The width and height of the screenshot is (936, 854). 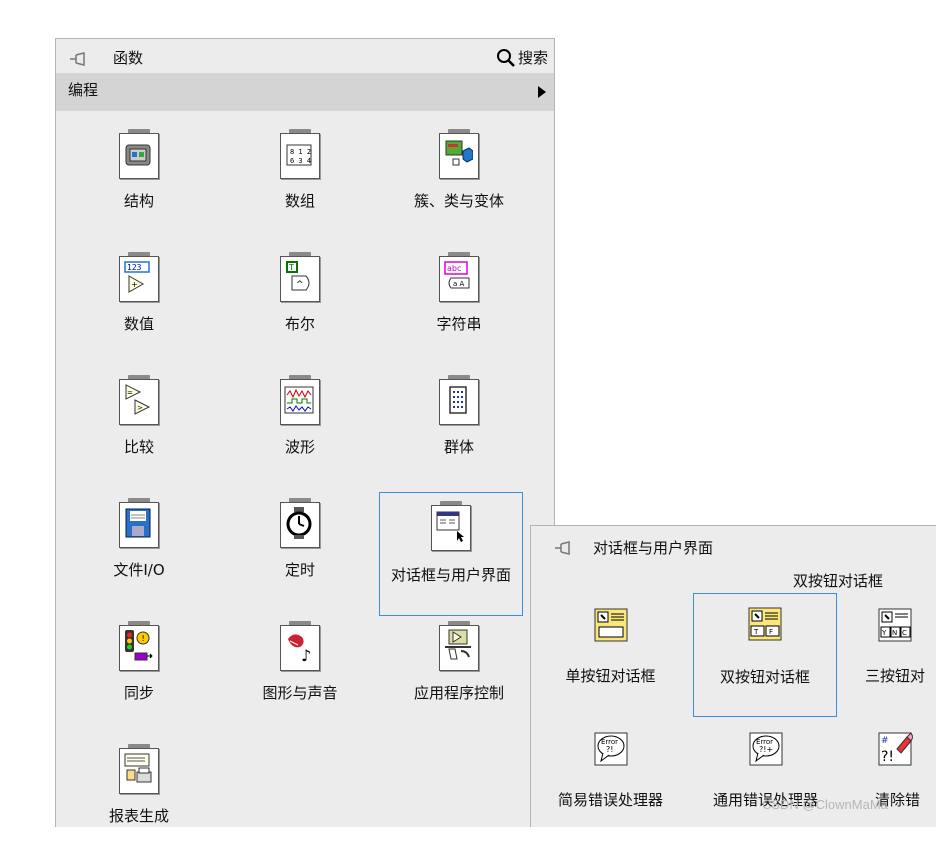 I want to click on general-error-handler-icon: Error?!+, so click(x=765, y=749).